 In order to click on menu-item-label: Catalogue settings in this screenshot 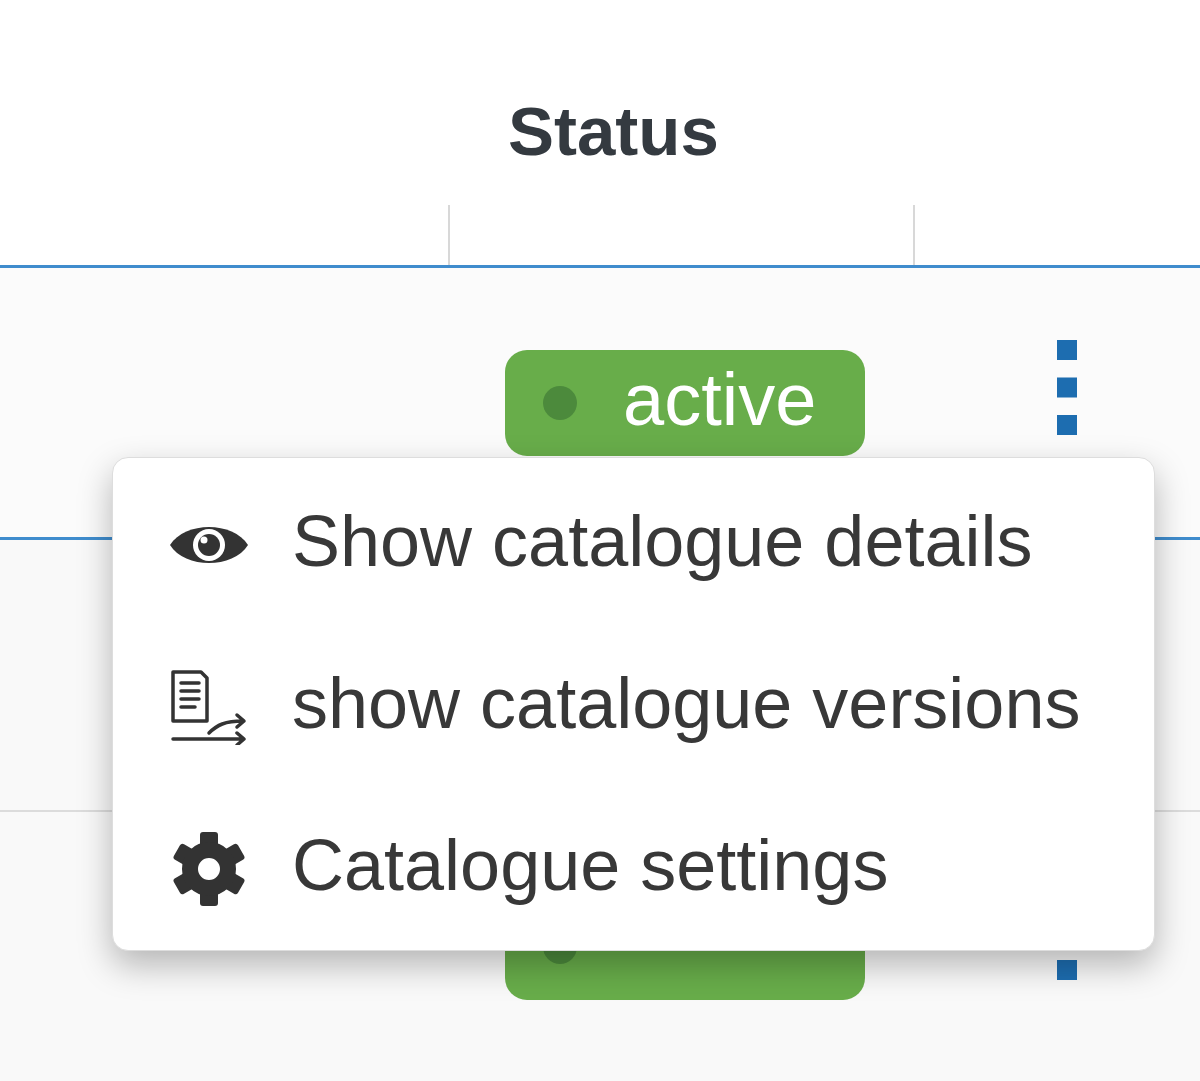, I will do `click(590, 868)`.